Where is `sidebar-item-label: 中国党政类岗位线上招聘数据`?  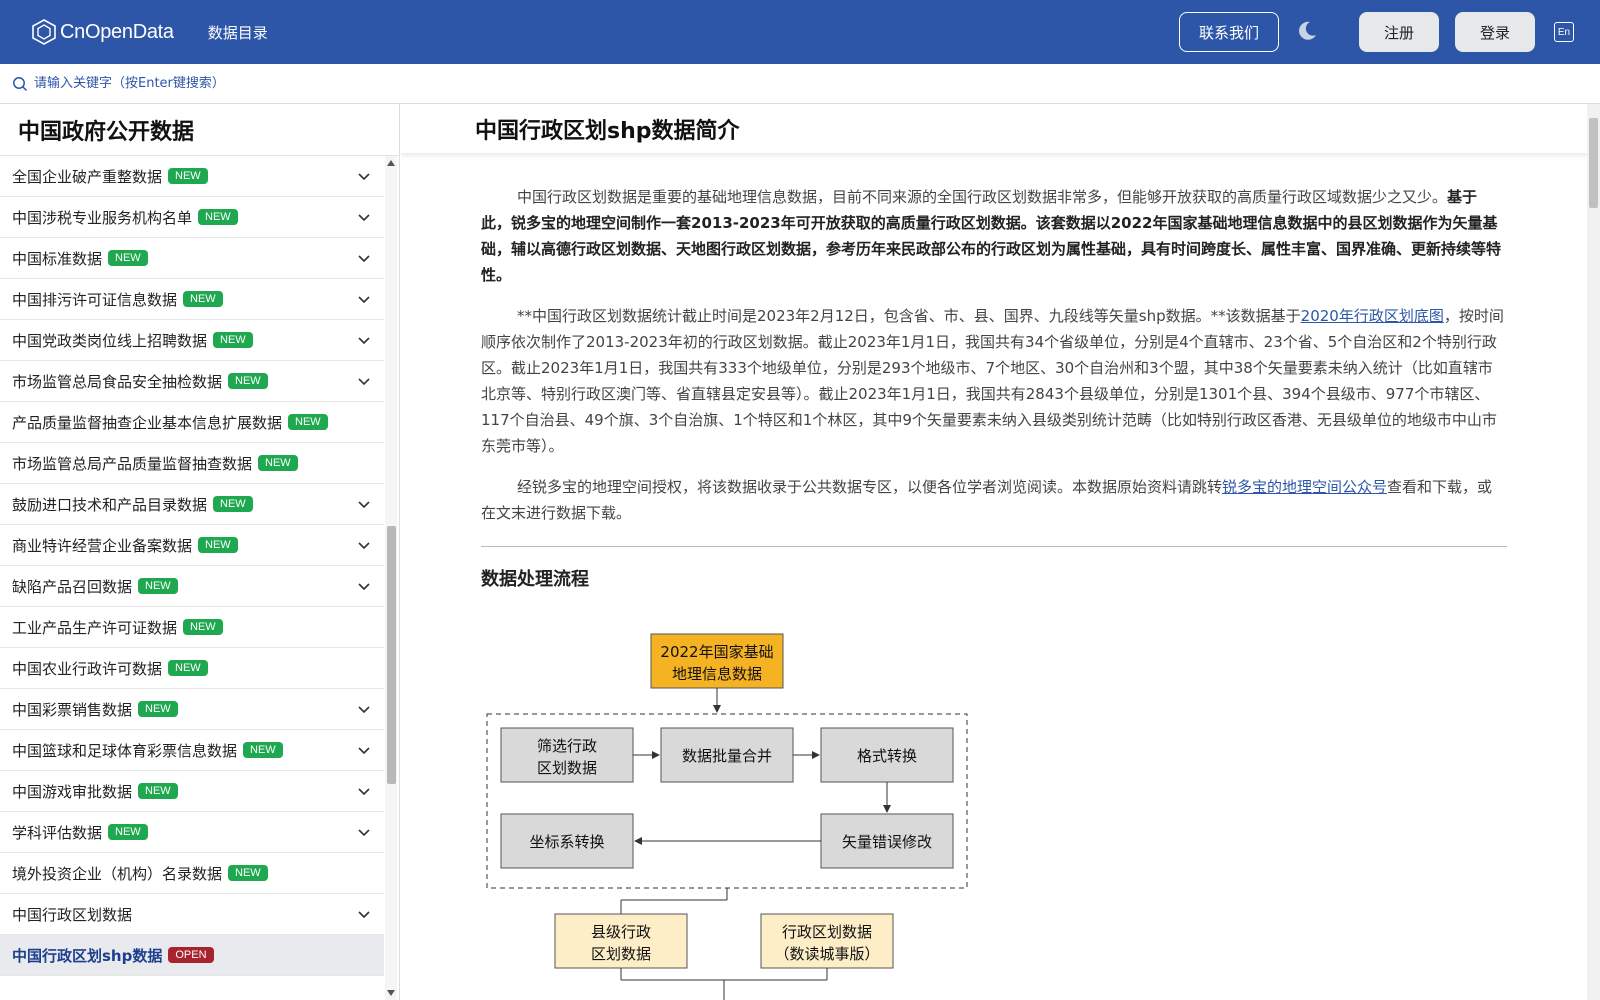
sidebar-item-label: 中国党政类岗位线上招聘数据 is located at coordinates (110, 340).